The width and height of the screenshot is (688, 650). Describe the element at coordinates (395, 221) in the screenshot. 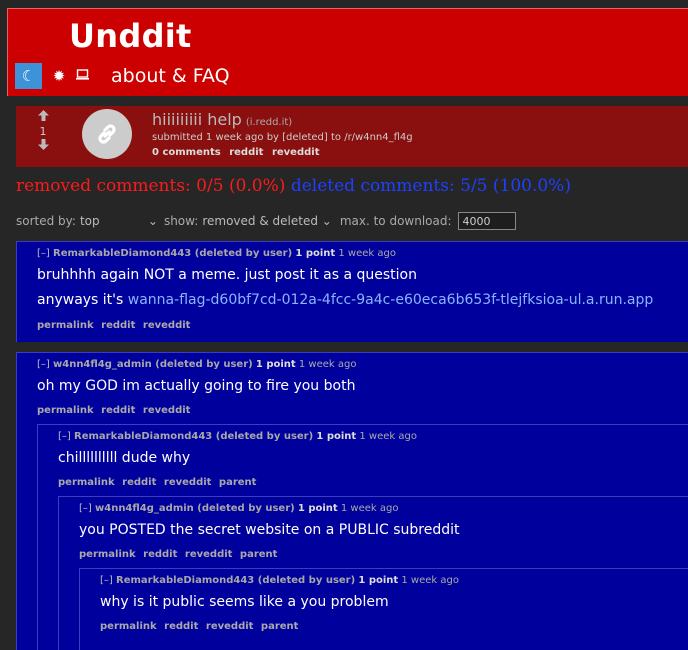

I see `max-download-label: max. to download:` at that location.